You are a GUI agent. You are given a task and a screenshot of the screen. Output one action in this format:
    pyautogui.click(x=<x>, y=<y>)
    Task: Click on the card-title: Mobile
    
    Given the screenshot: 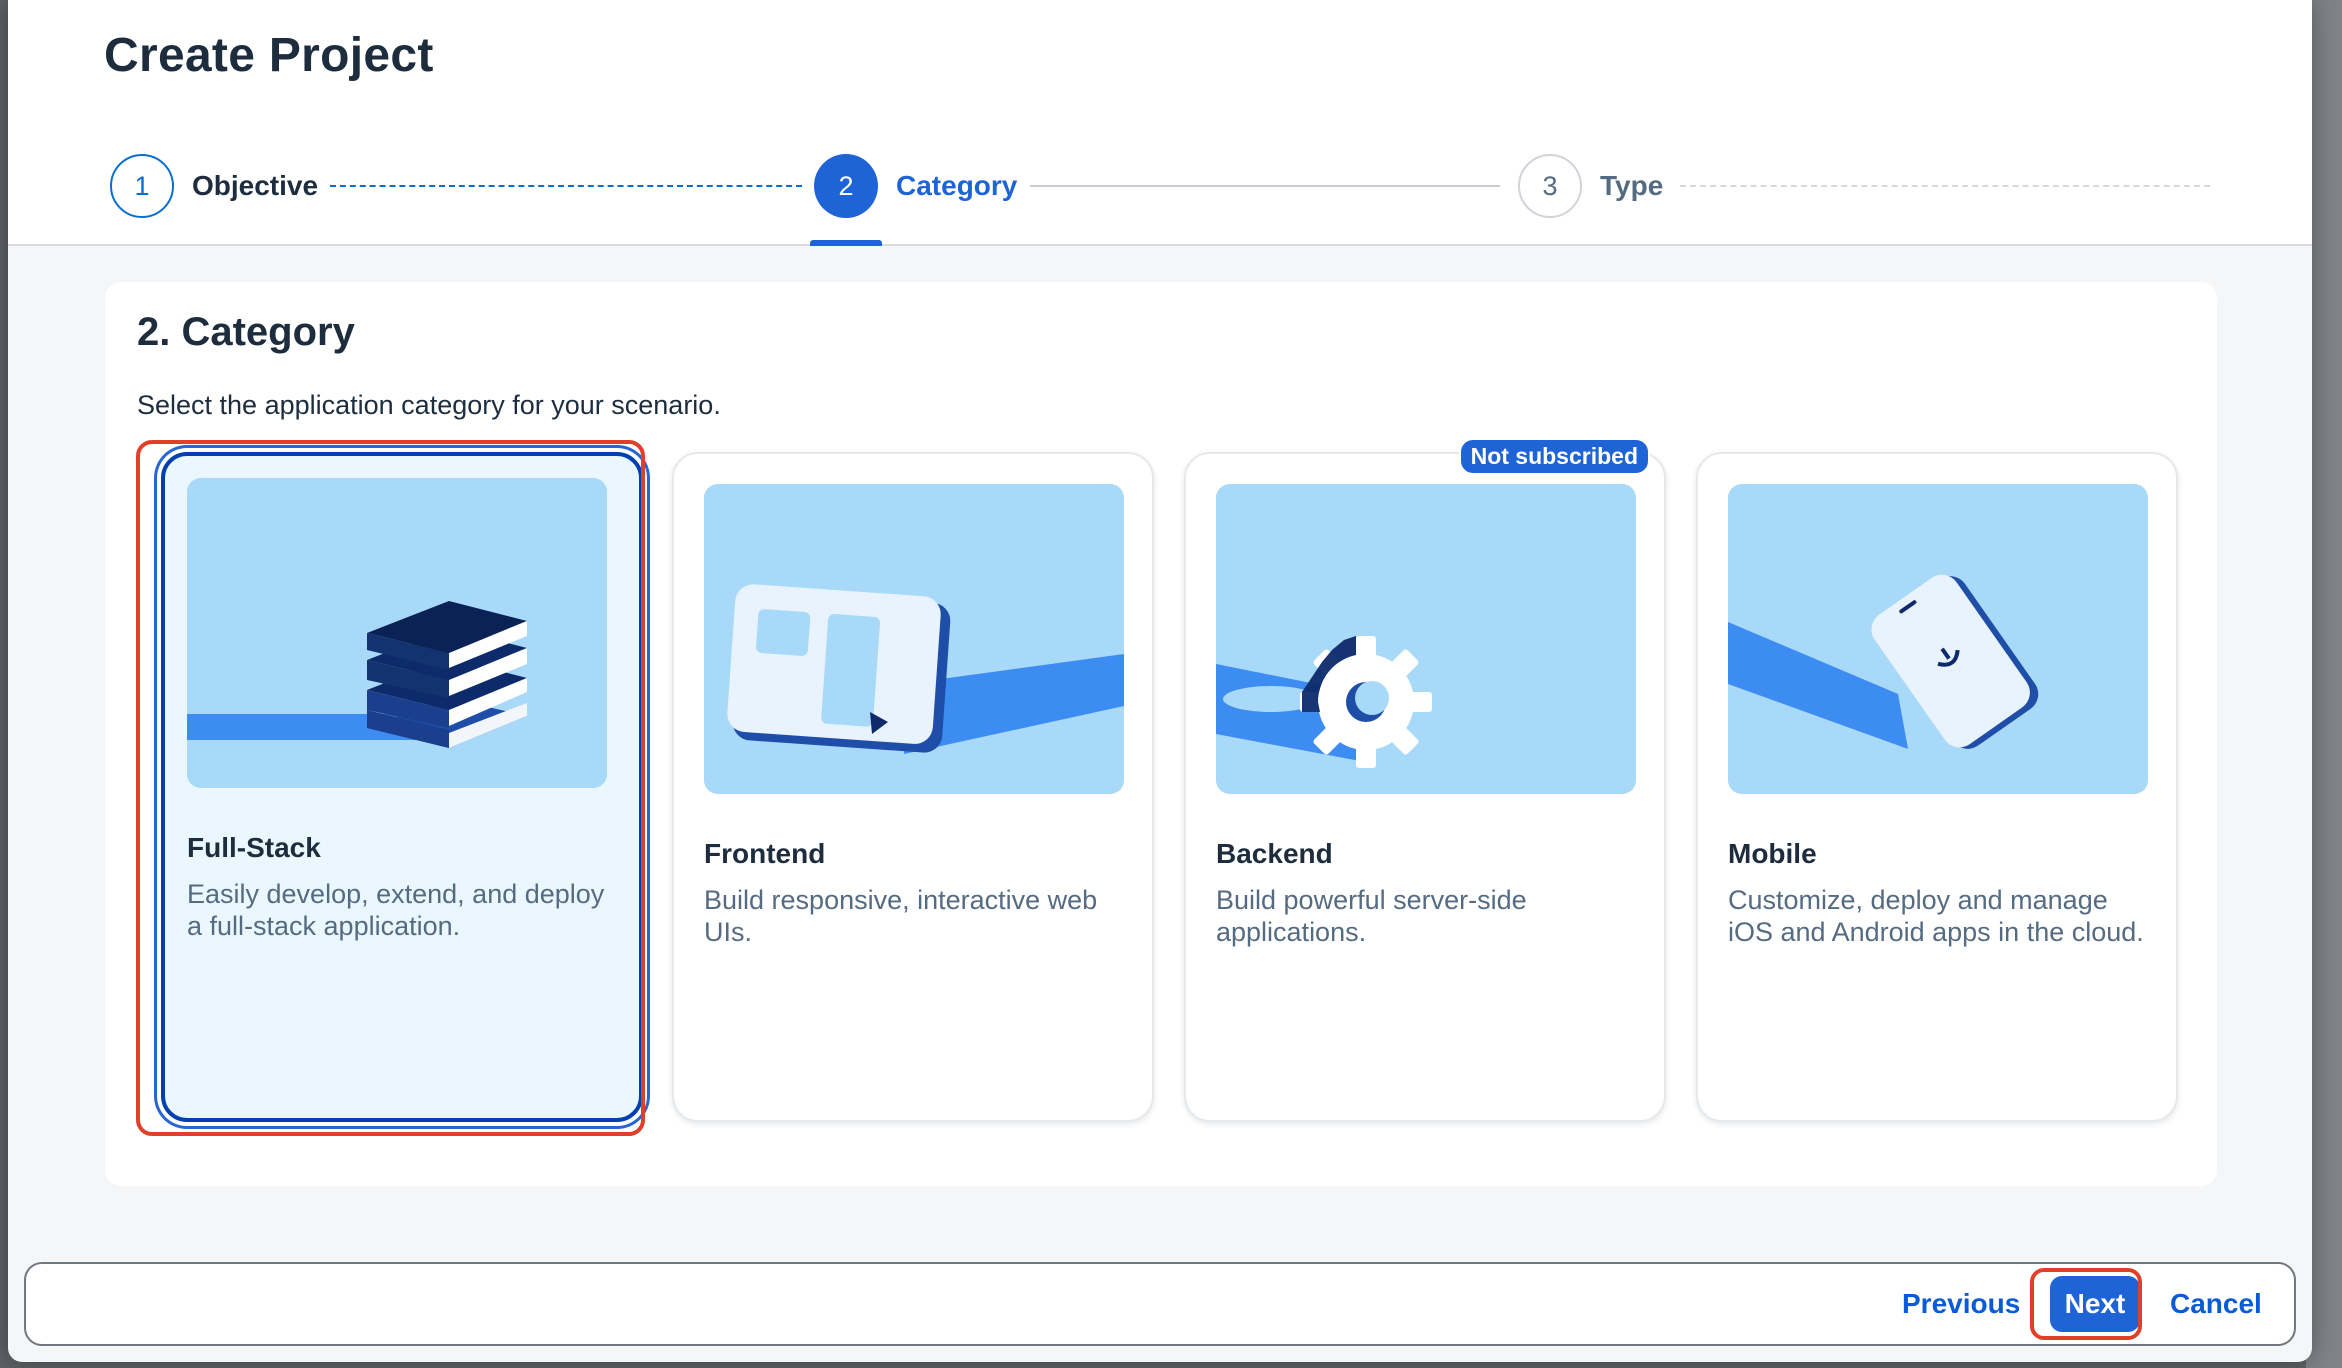 What is the action you would take?
    pyautogui.click(x=1772, y=853)
    